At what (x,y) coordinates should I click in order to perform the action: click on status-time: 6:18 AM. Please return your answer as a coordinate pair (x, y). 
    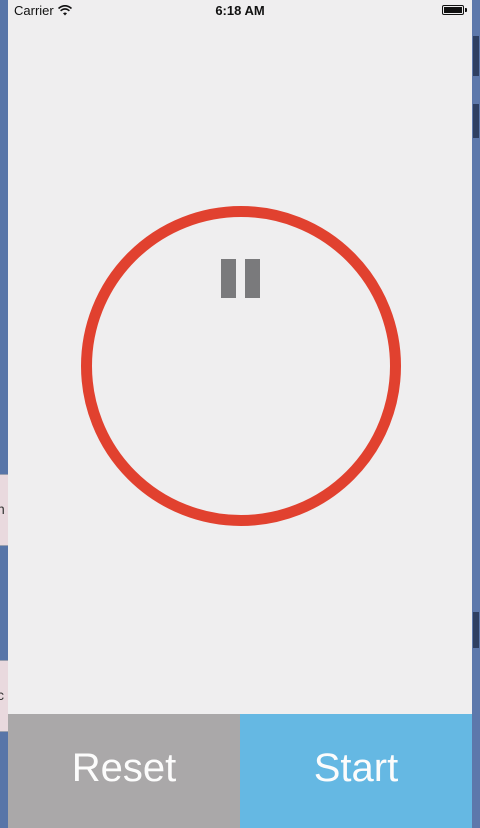
    Looking at the image, I should click on (240, 10).